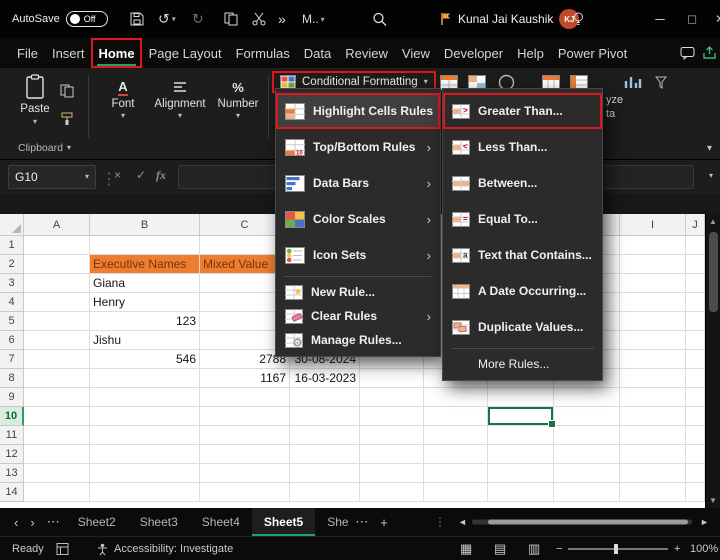  I want to click on cell-A9, so click(57, 397).